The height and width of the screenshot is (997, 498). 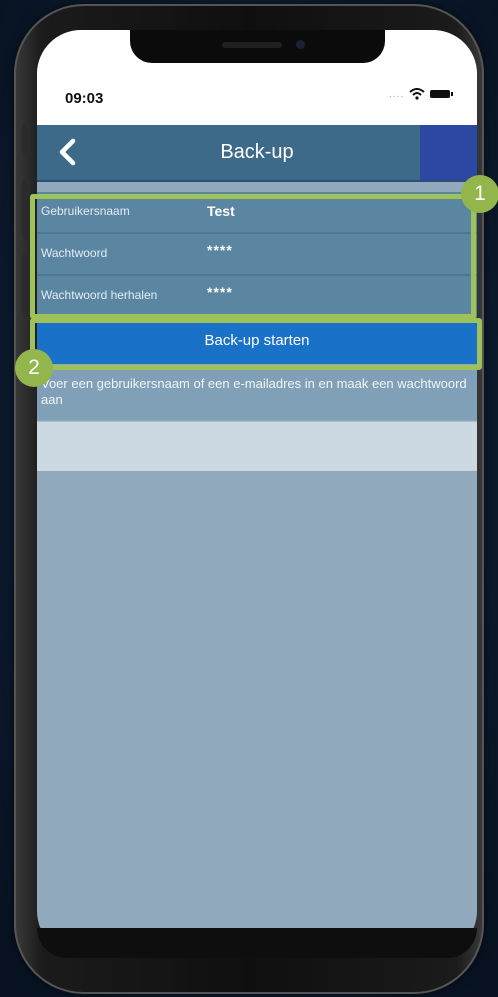 I want to click on phone-notch, so click(x=257, y=46).